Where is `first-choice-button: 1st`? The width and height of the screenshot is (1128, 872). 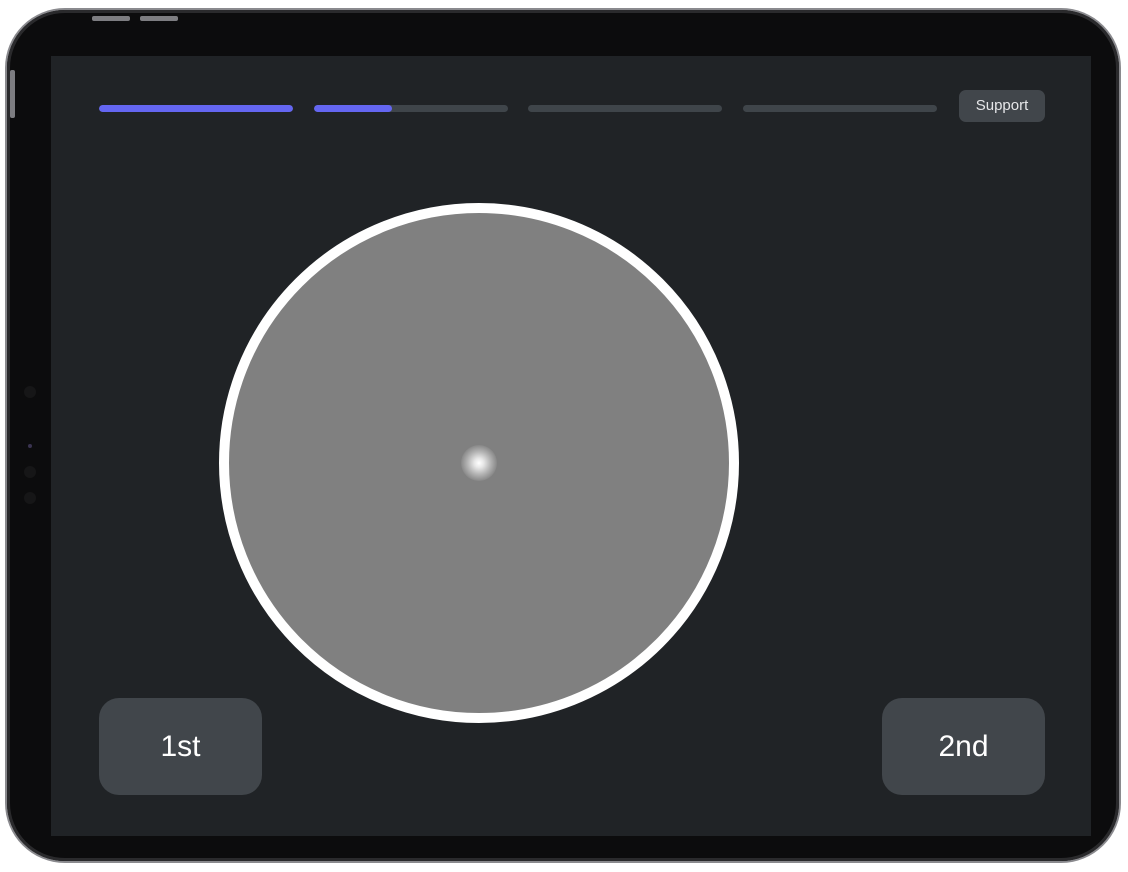
first-choice-button: 1st is located at coordinates (180, 746).